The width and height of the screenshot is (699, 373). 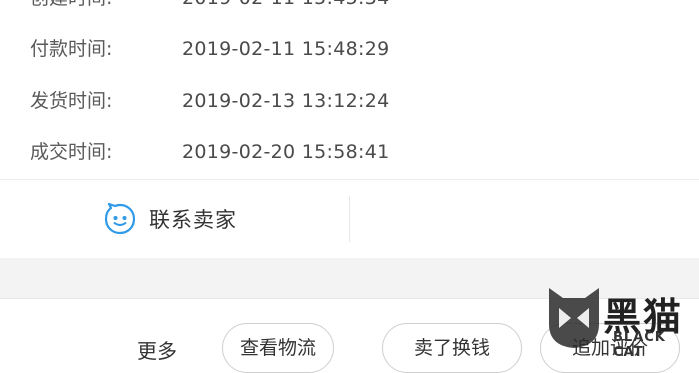 I want to click on contact-bar-separator, so click(x=349, y=219).